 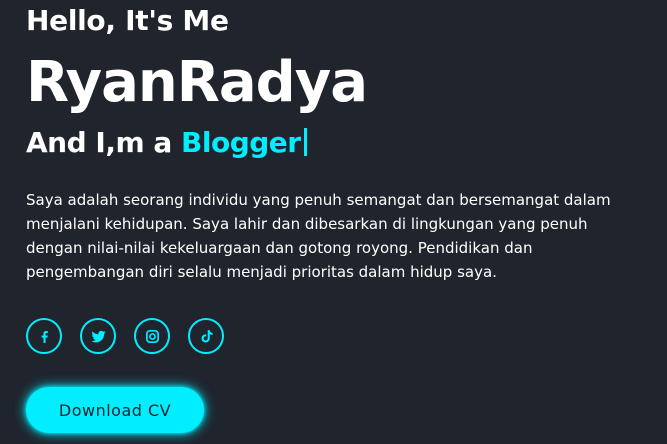 I want to click on download-cv-button: Download CV, so click(x=115, y=410).